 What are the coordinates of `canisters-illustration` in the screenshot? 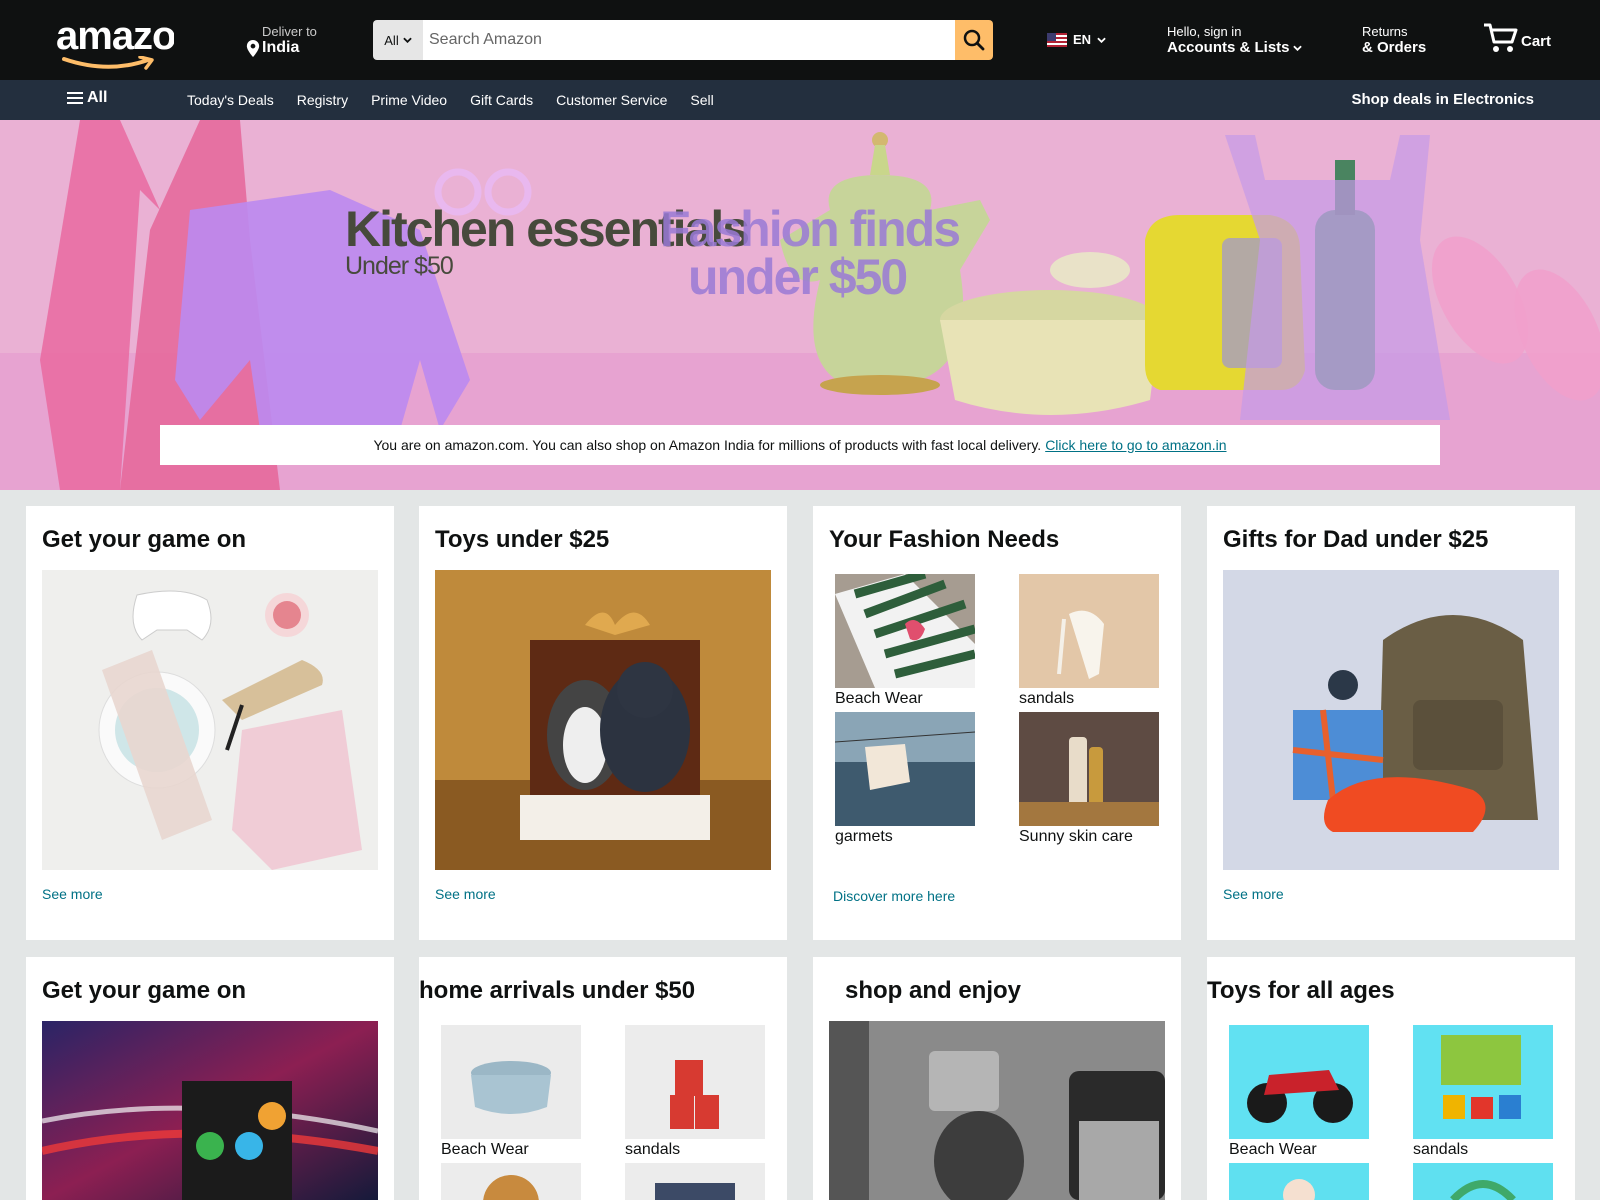 It's located at (695, 1082).